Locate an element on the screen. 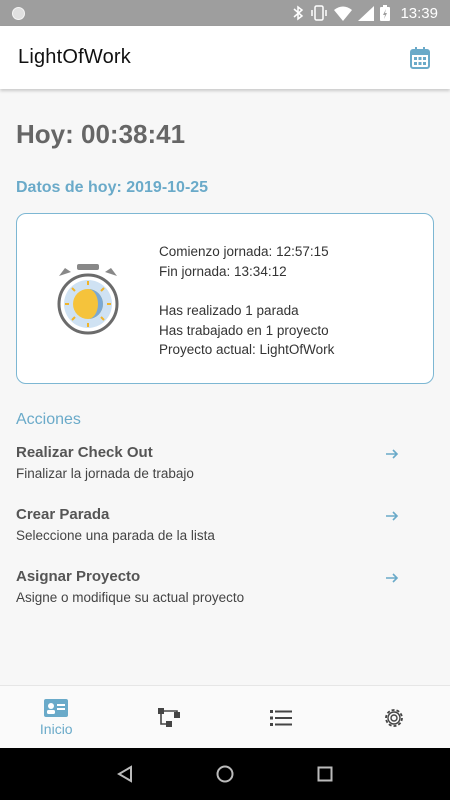  nav-label-inicio: Inicio is located at coordinates (56, 728).